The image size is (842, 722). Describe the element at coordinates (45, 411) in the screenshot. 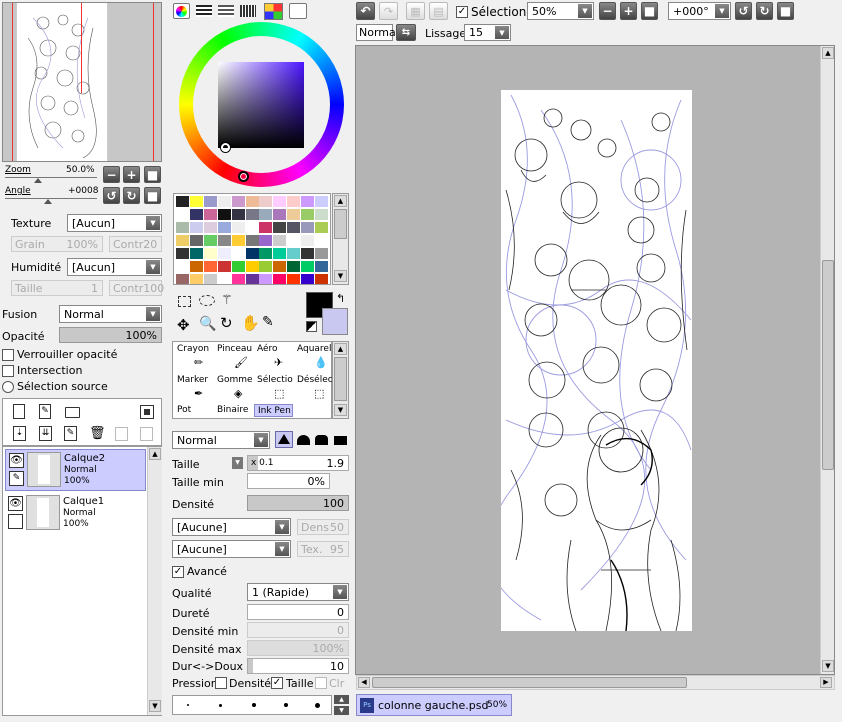

I see `new-linework-layer-icon: ✎` at that location.